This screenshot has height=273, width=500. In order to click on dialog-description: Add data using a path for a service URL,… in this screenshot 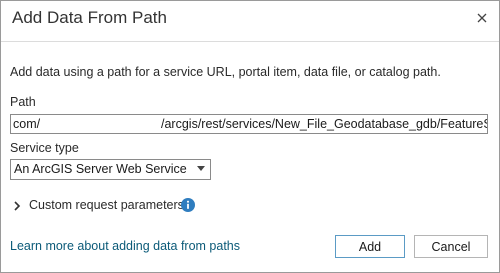, I will do `click(225, 72)`.